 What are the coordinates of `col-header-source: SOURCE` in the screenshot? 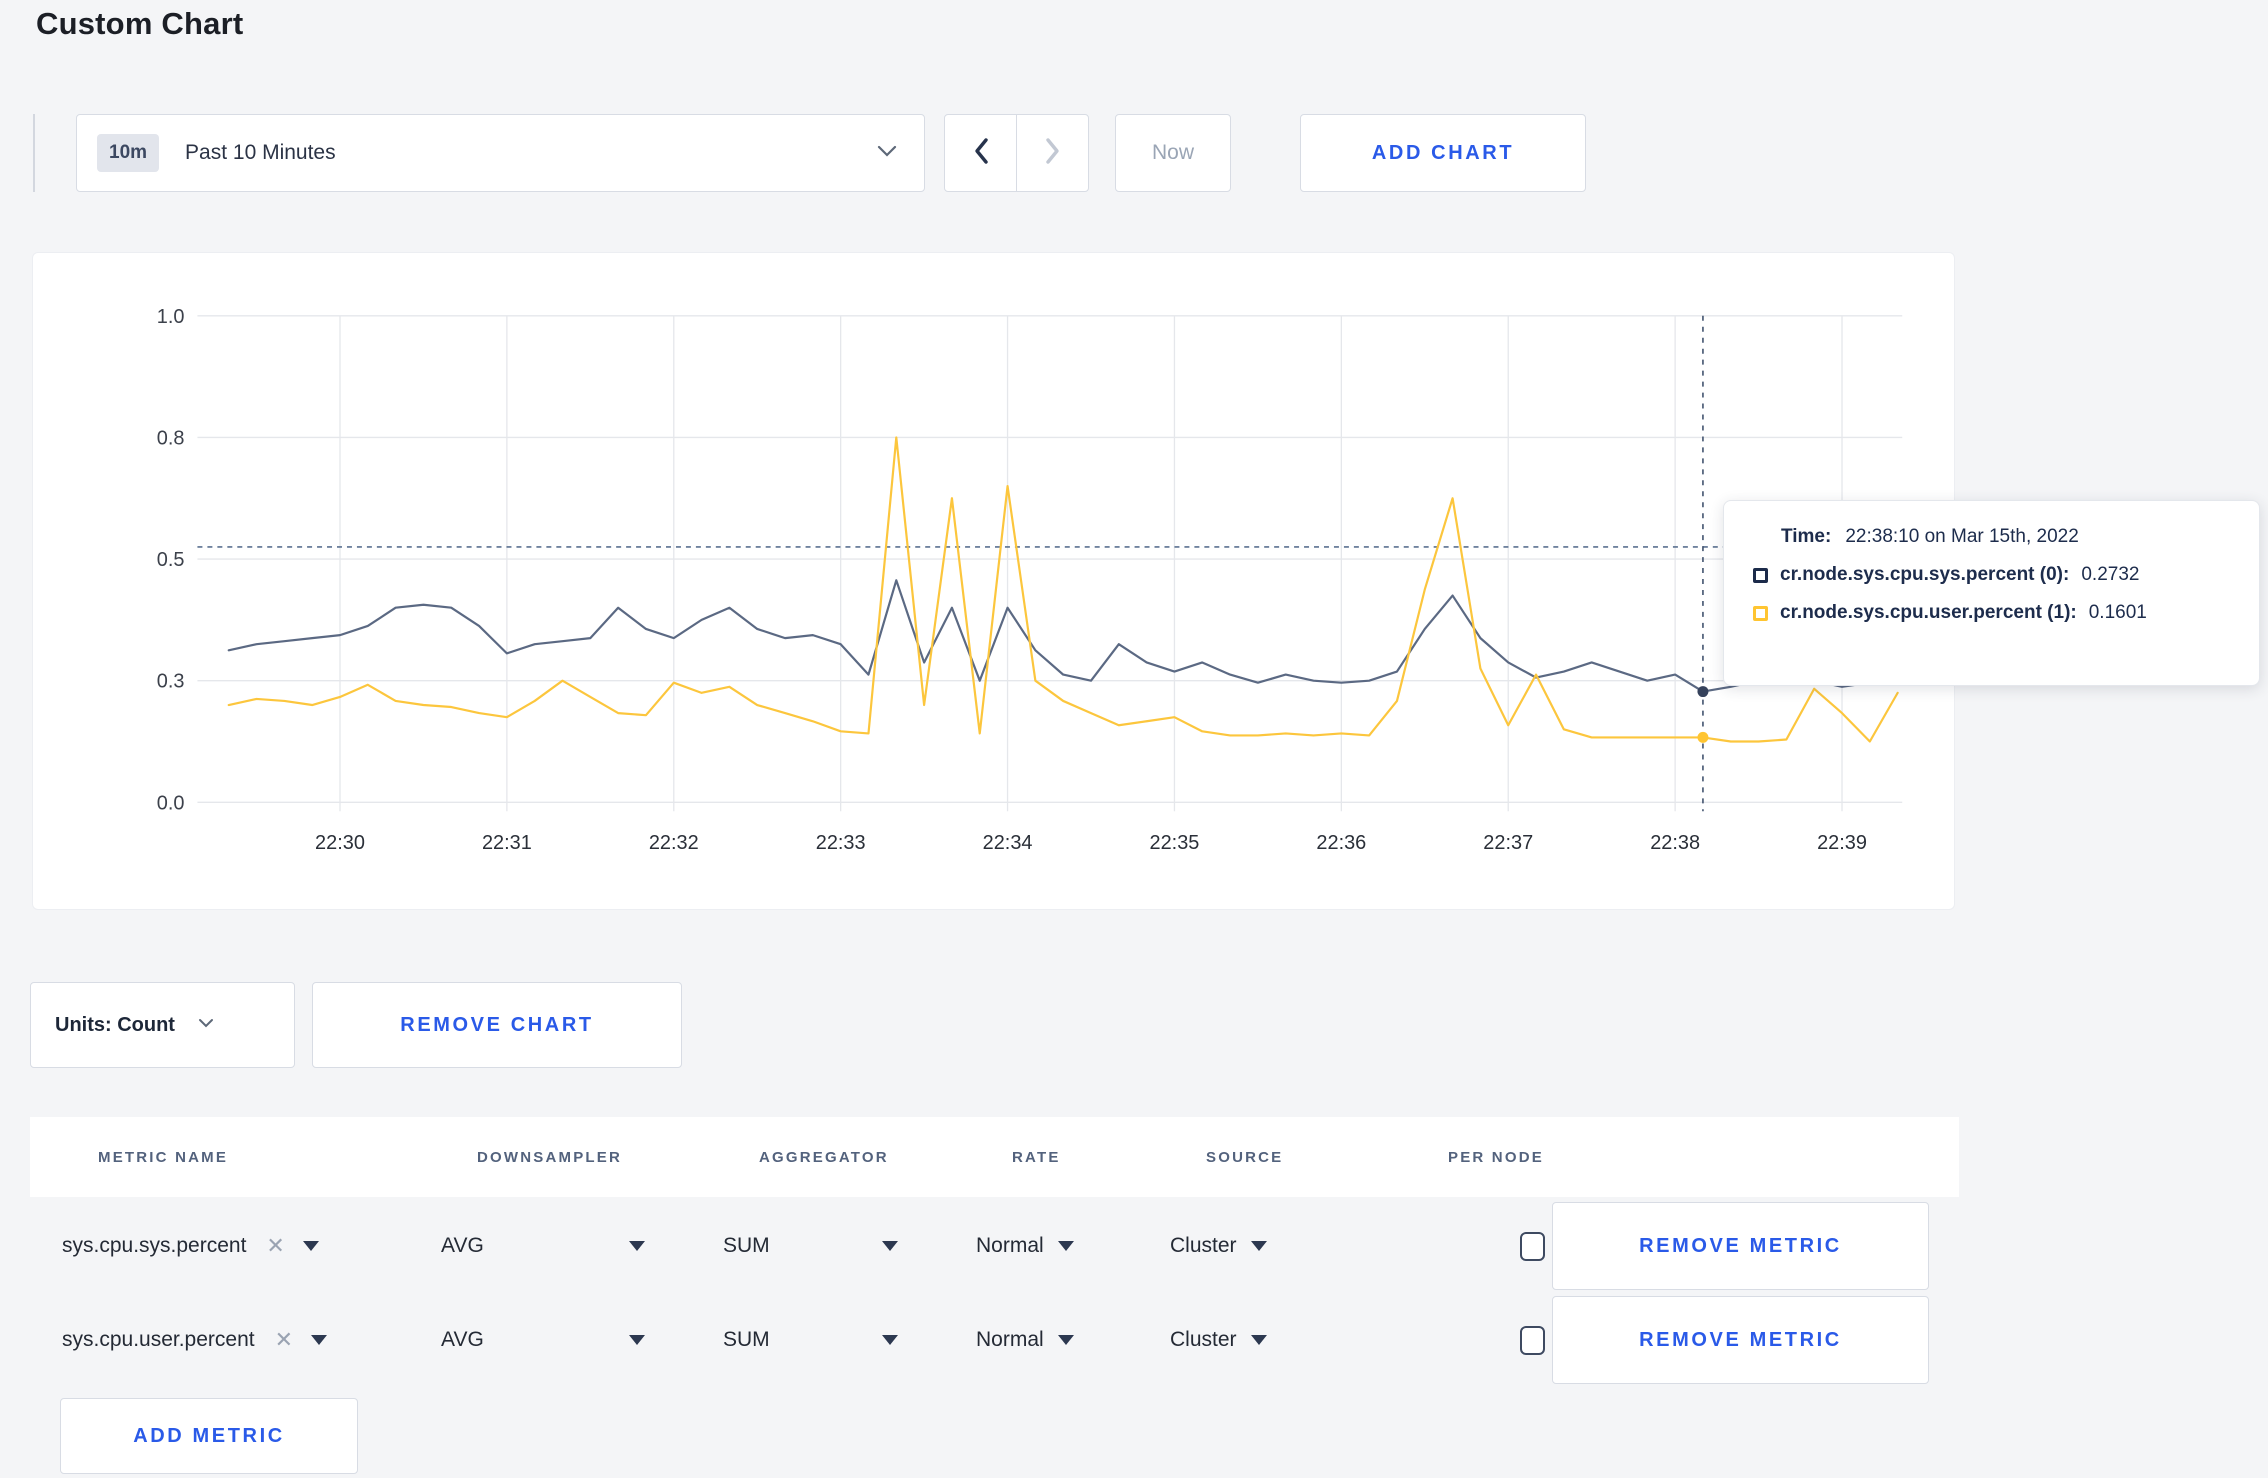 It's located at (1245, 1157).